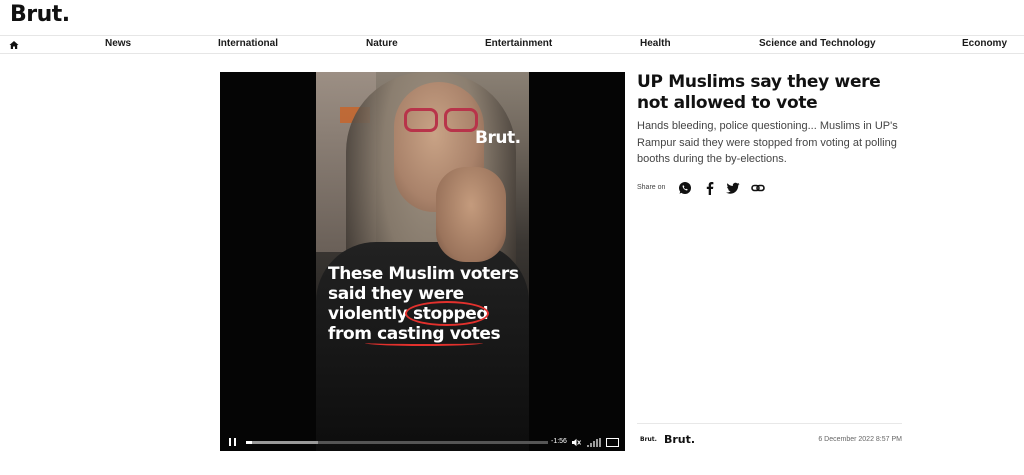 This screenshot has height=475, width=1024. I want to click on fullscreen-icon, so click(612, 442).